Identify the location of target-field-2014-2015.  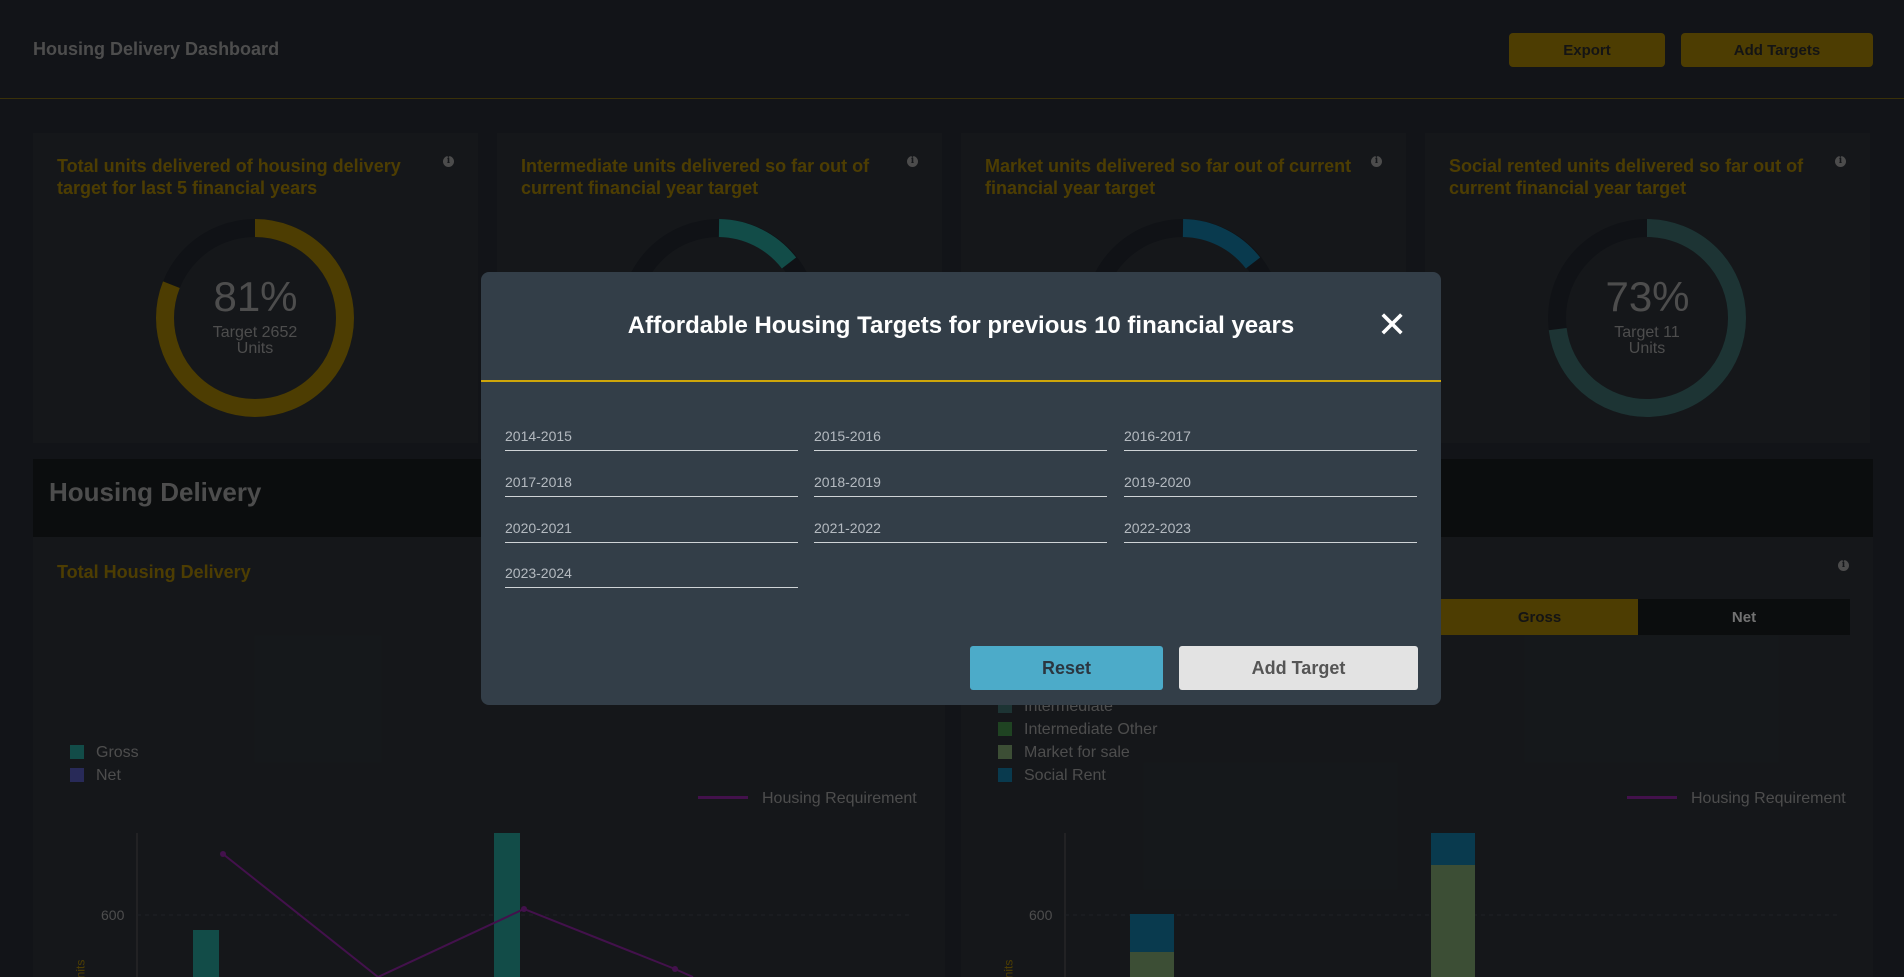
(651, 436).